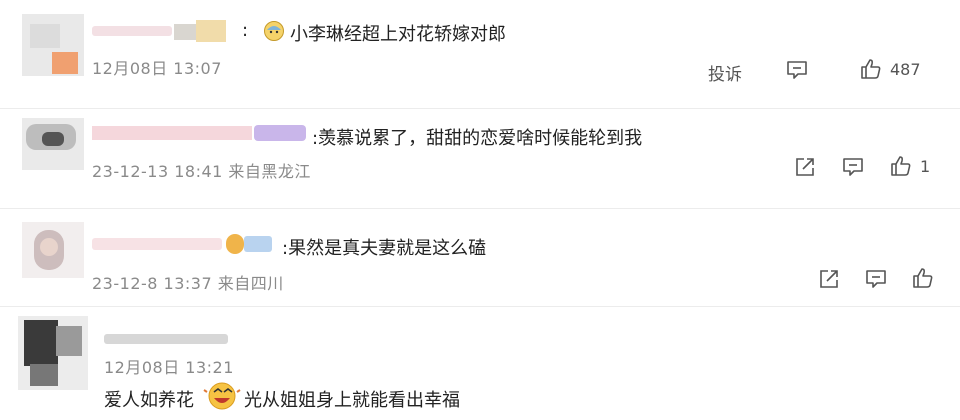 The width and height of the screenshot is (960, 420). Describe the element at coordinates (352, 400) in the screenshot. I see `comment-text: 光从姐姐身上就能看出幸福` at that location.